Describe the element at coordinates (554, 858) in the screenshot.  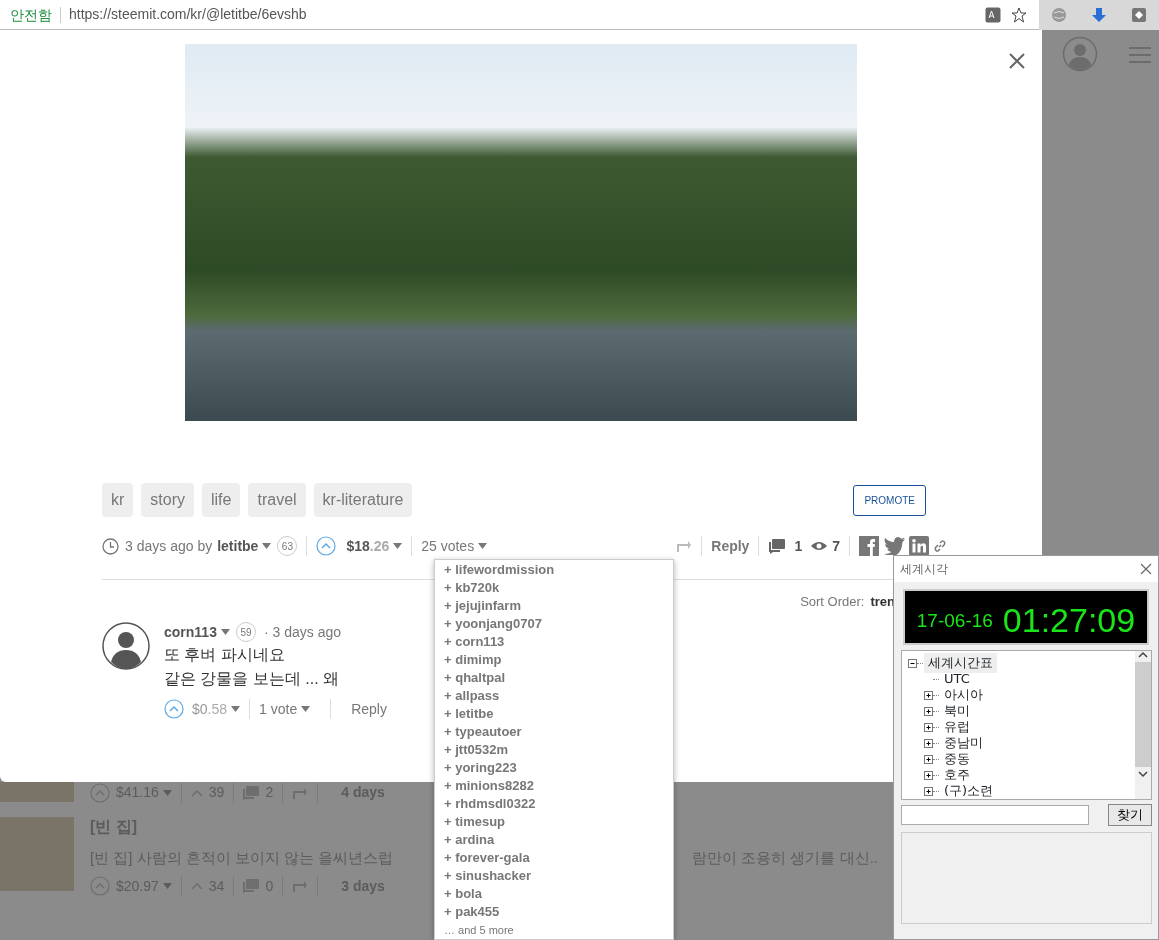
I see `voter-link: + forever-gala` at that location.